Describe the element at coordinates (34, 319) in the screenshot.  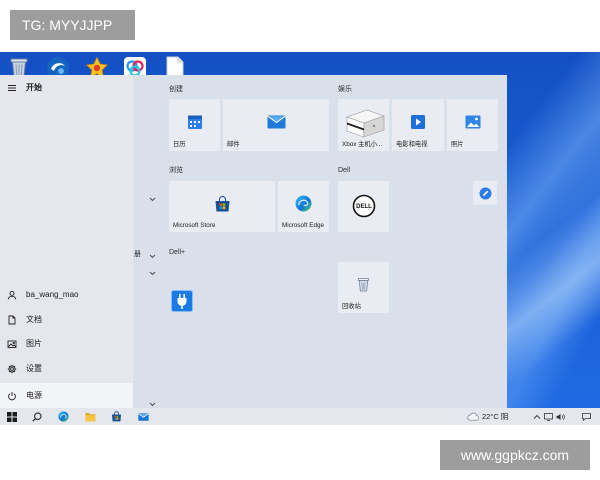
I see `nav-documents-label: 文档` at that location.